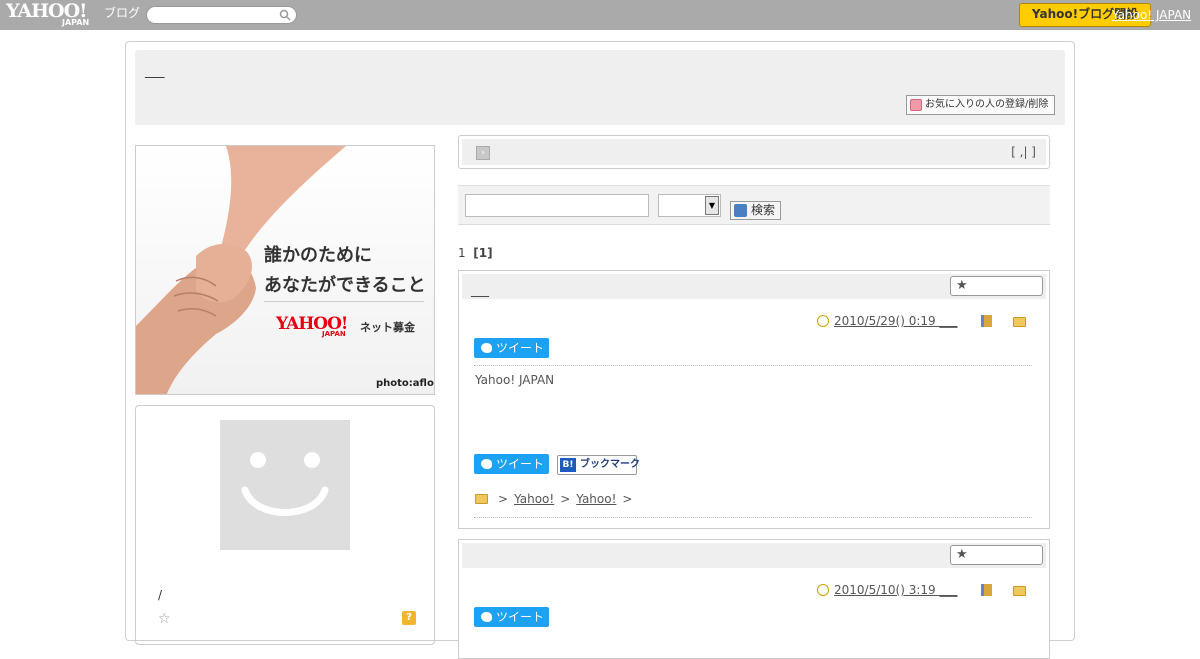  What do you see at coordinates (610, 464) in the screenshot?
I see `hatena-label: ブックマーク` at bounding box center [610, 464].